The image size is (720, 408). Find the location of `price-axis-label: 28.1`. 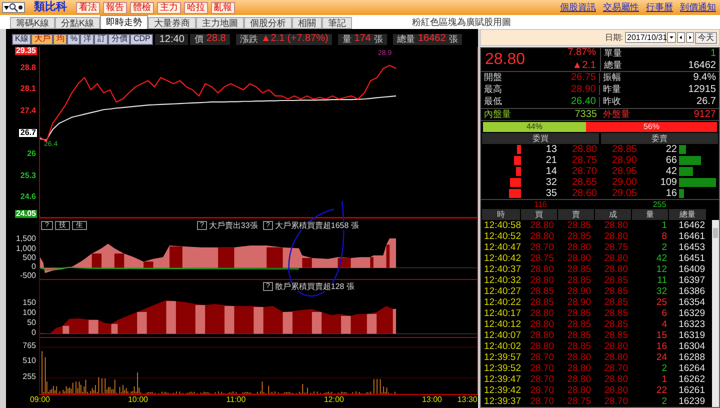

price-axis-label: 28.1 is located at coordinates (28, 89).